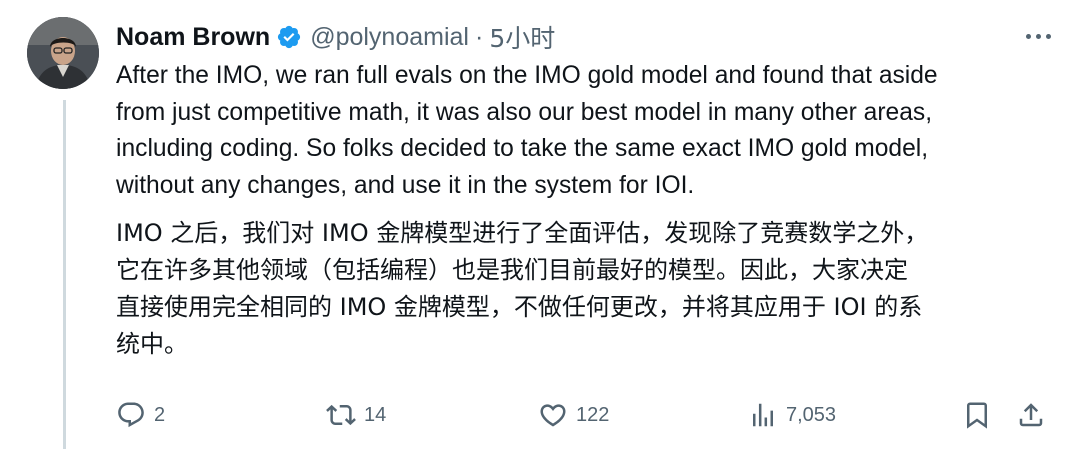 The height and width of the screenshot is (449, 1080). I want to click on tweet-header: Noam Brown @polynoamial · 5小时, so click(335, 37).